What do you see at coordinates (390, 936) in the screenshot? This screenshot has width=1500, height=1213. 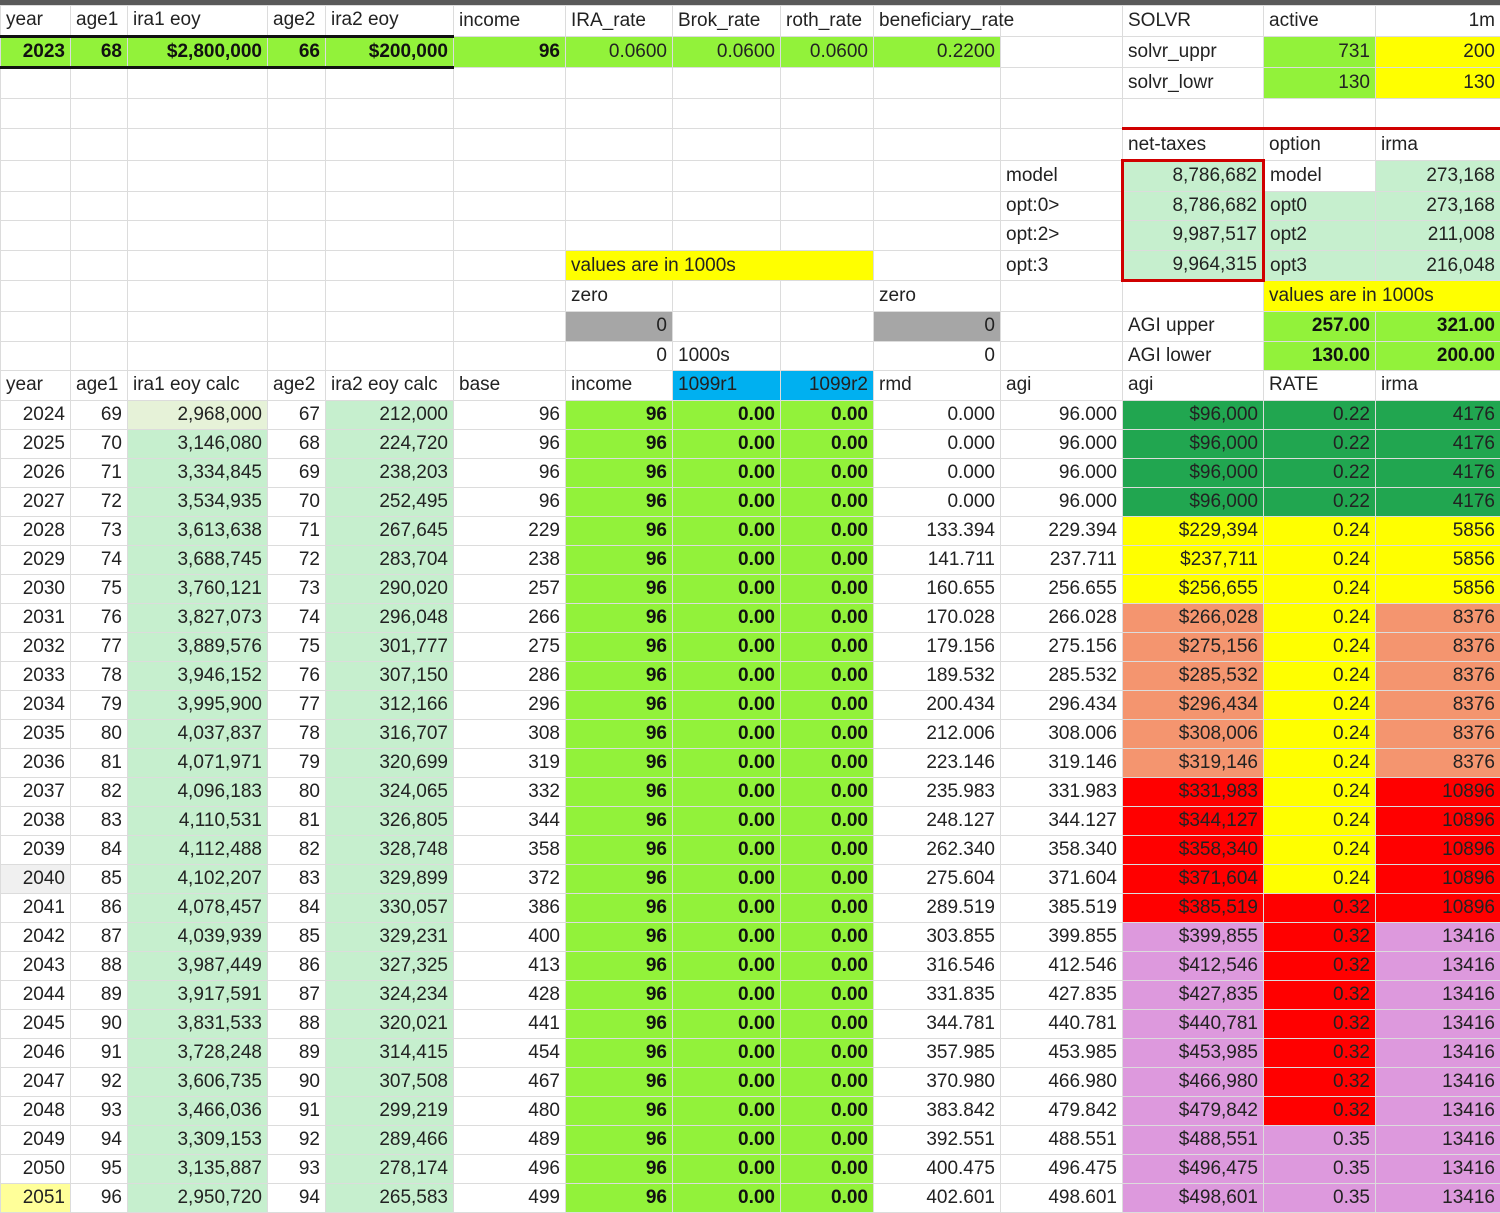 I see `cell-ira2-eoy: 329,231` at bounding box center [390, 936].